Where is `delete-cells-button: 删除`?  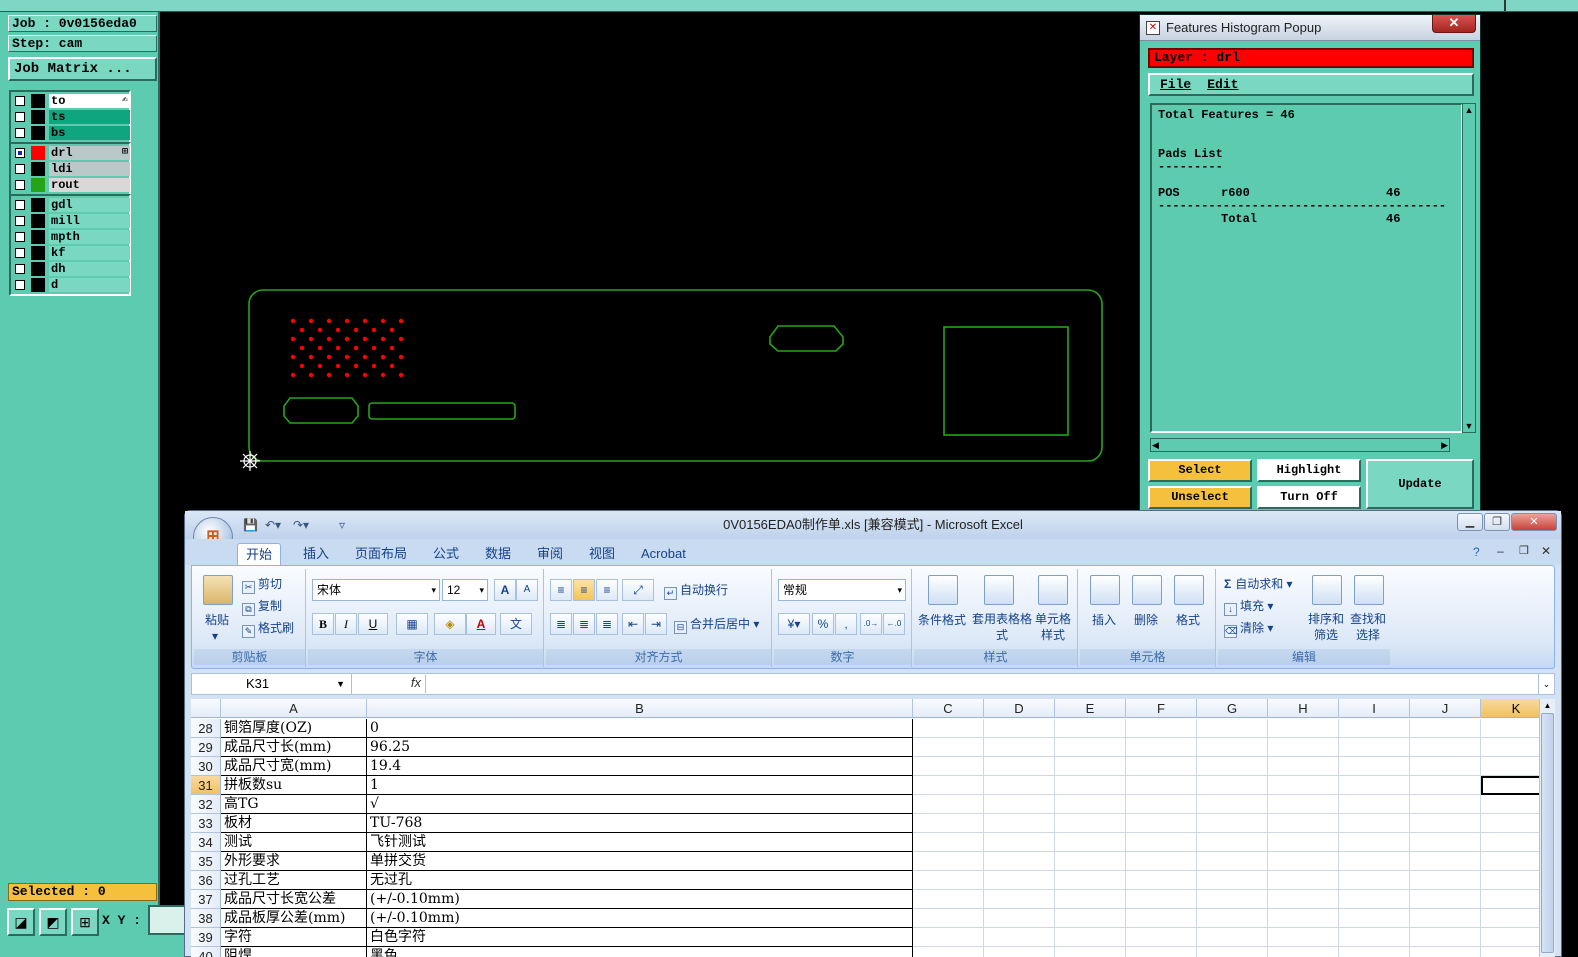 delete-cells-button: 删除 is located at coordinates (1146, 619).